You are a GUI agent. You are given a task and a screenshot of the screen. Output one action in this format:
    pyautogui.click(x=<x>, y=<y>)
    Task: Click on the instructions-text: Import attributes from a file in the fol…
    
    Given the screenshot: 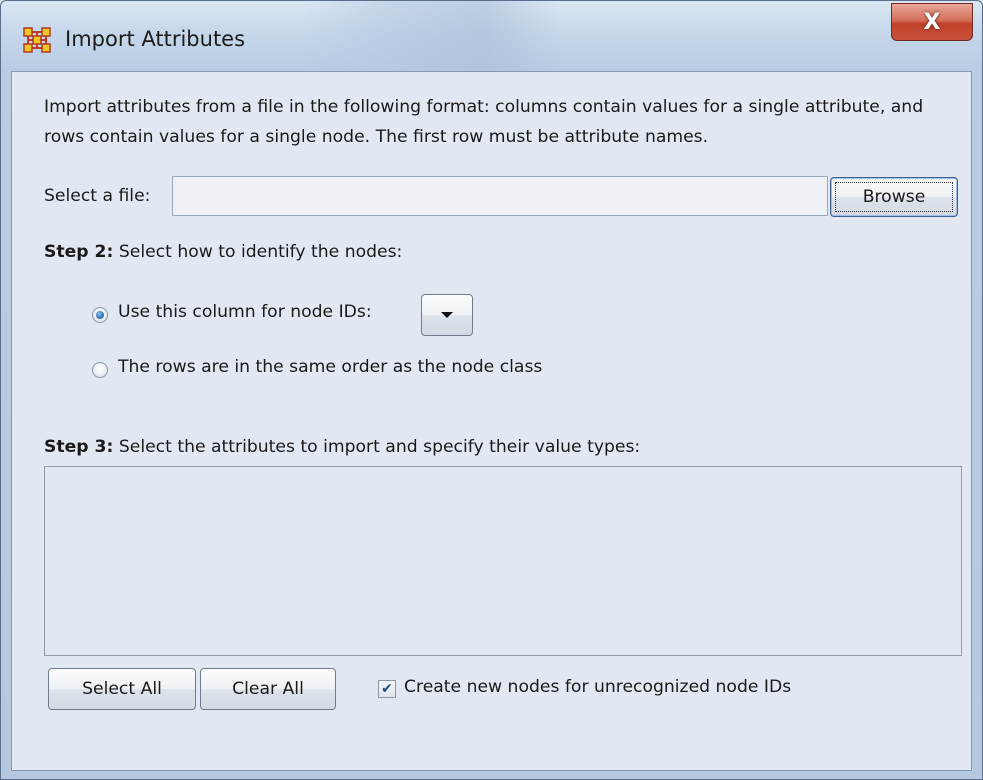 What is the action you would take?
    pyautogui.click(x=484, y=122)
    